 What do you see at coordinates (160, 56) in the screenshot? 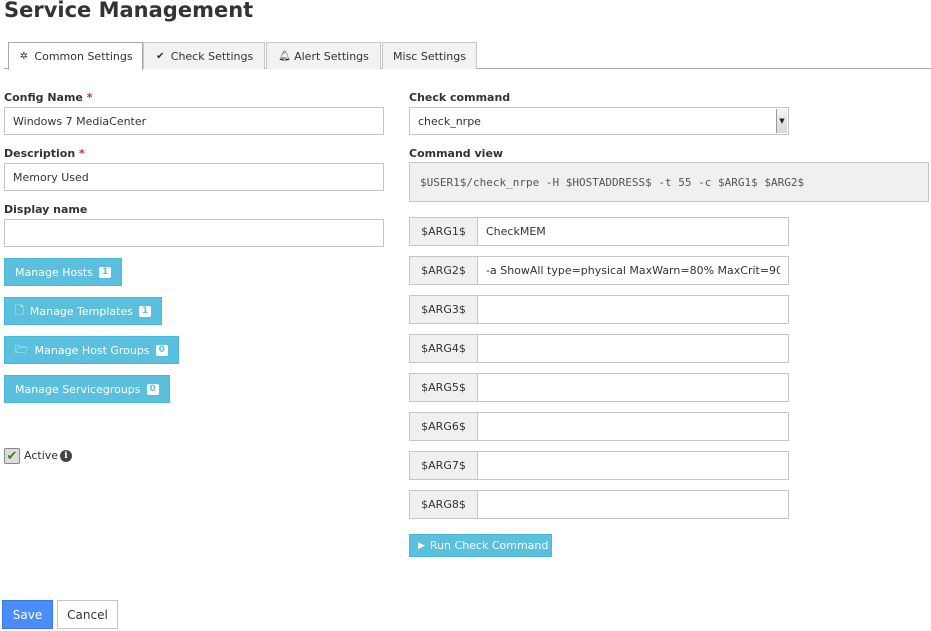
I see `check-icon: ✔` at bounding box center [160, 56].